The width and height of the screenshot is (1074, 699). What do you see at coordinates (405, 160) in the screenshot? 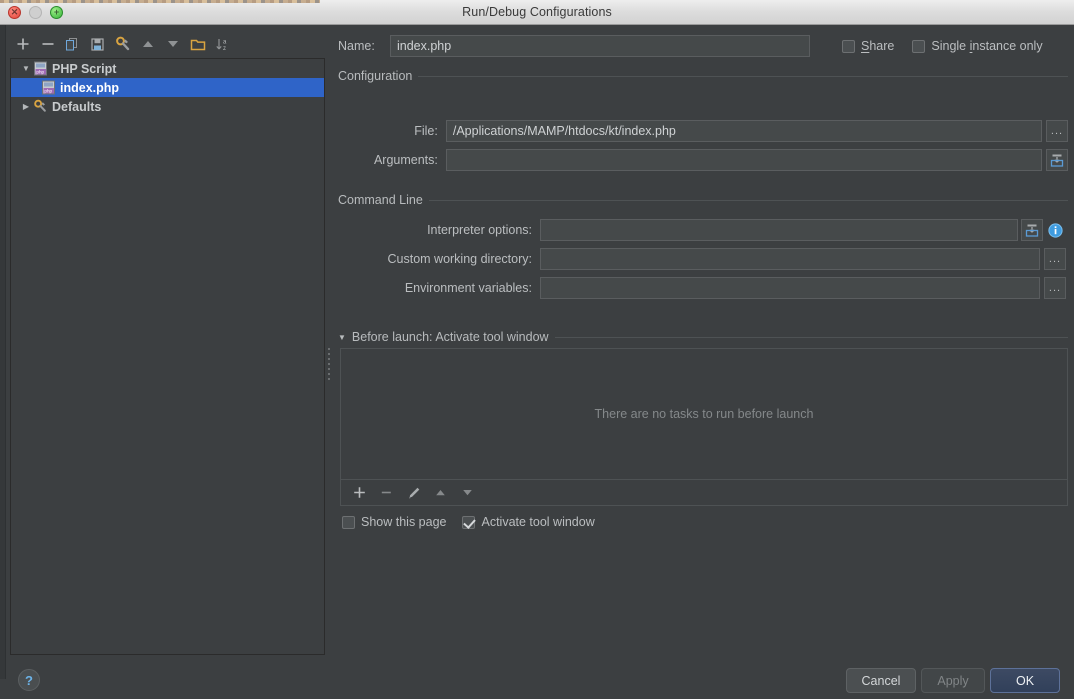
I see `arguments-label: Arguments:` at bounding box center [405, 160].